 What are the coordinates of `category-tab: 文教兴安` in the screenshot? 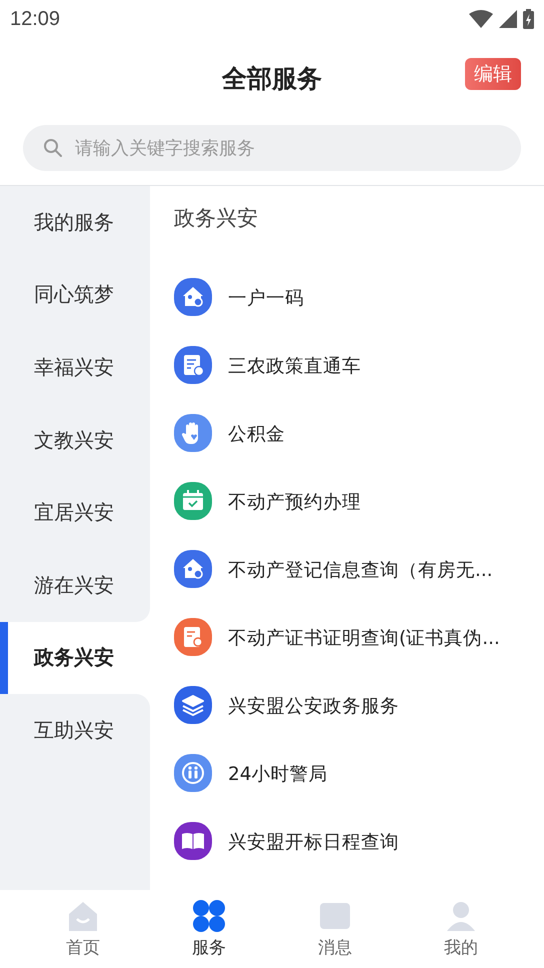 It's located at (75, 440).